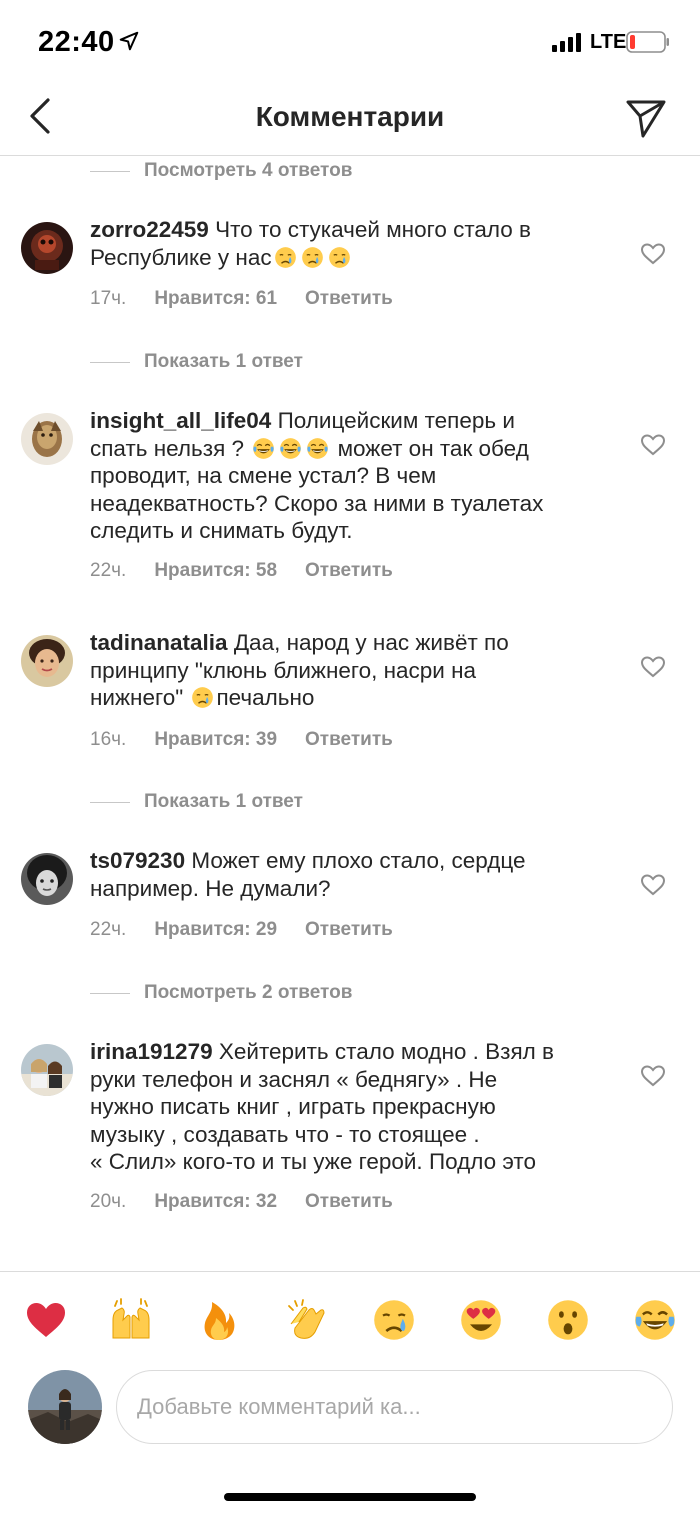 The width and height of the screenshot is (700, 1515). I want to click on comment-input, so click(394, 1407).